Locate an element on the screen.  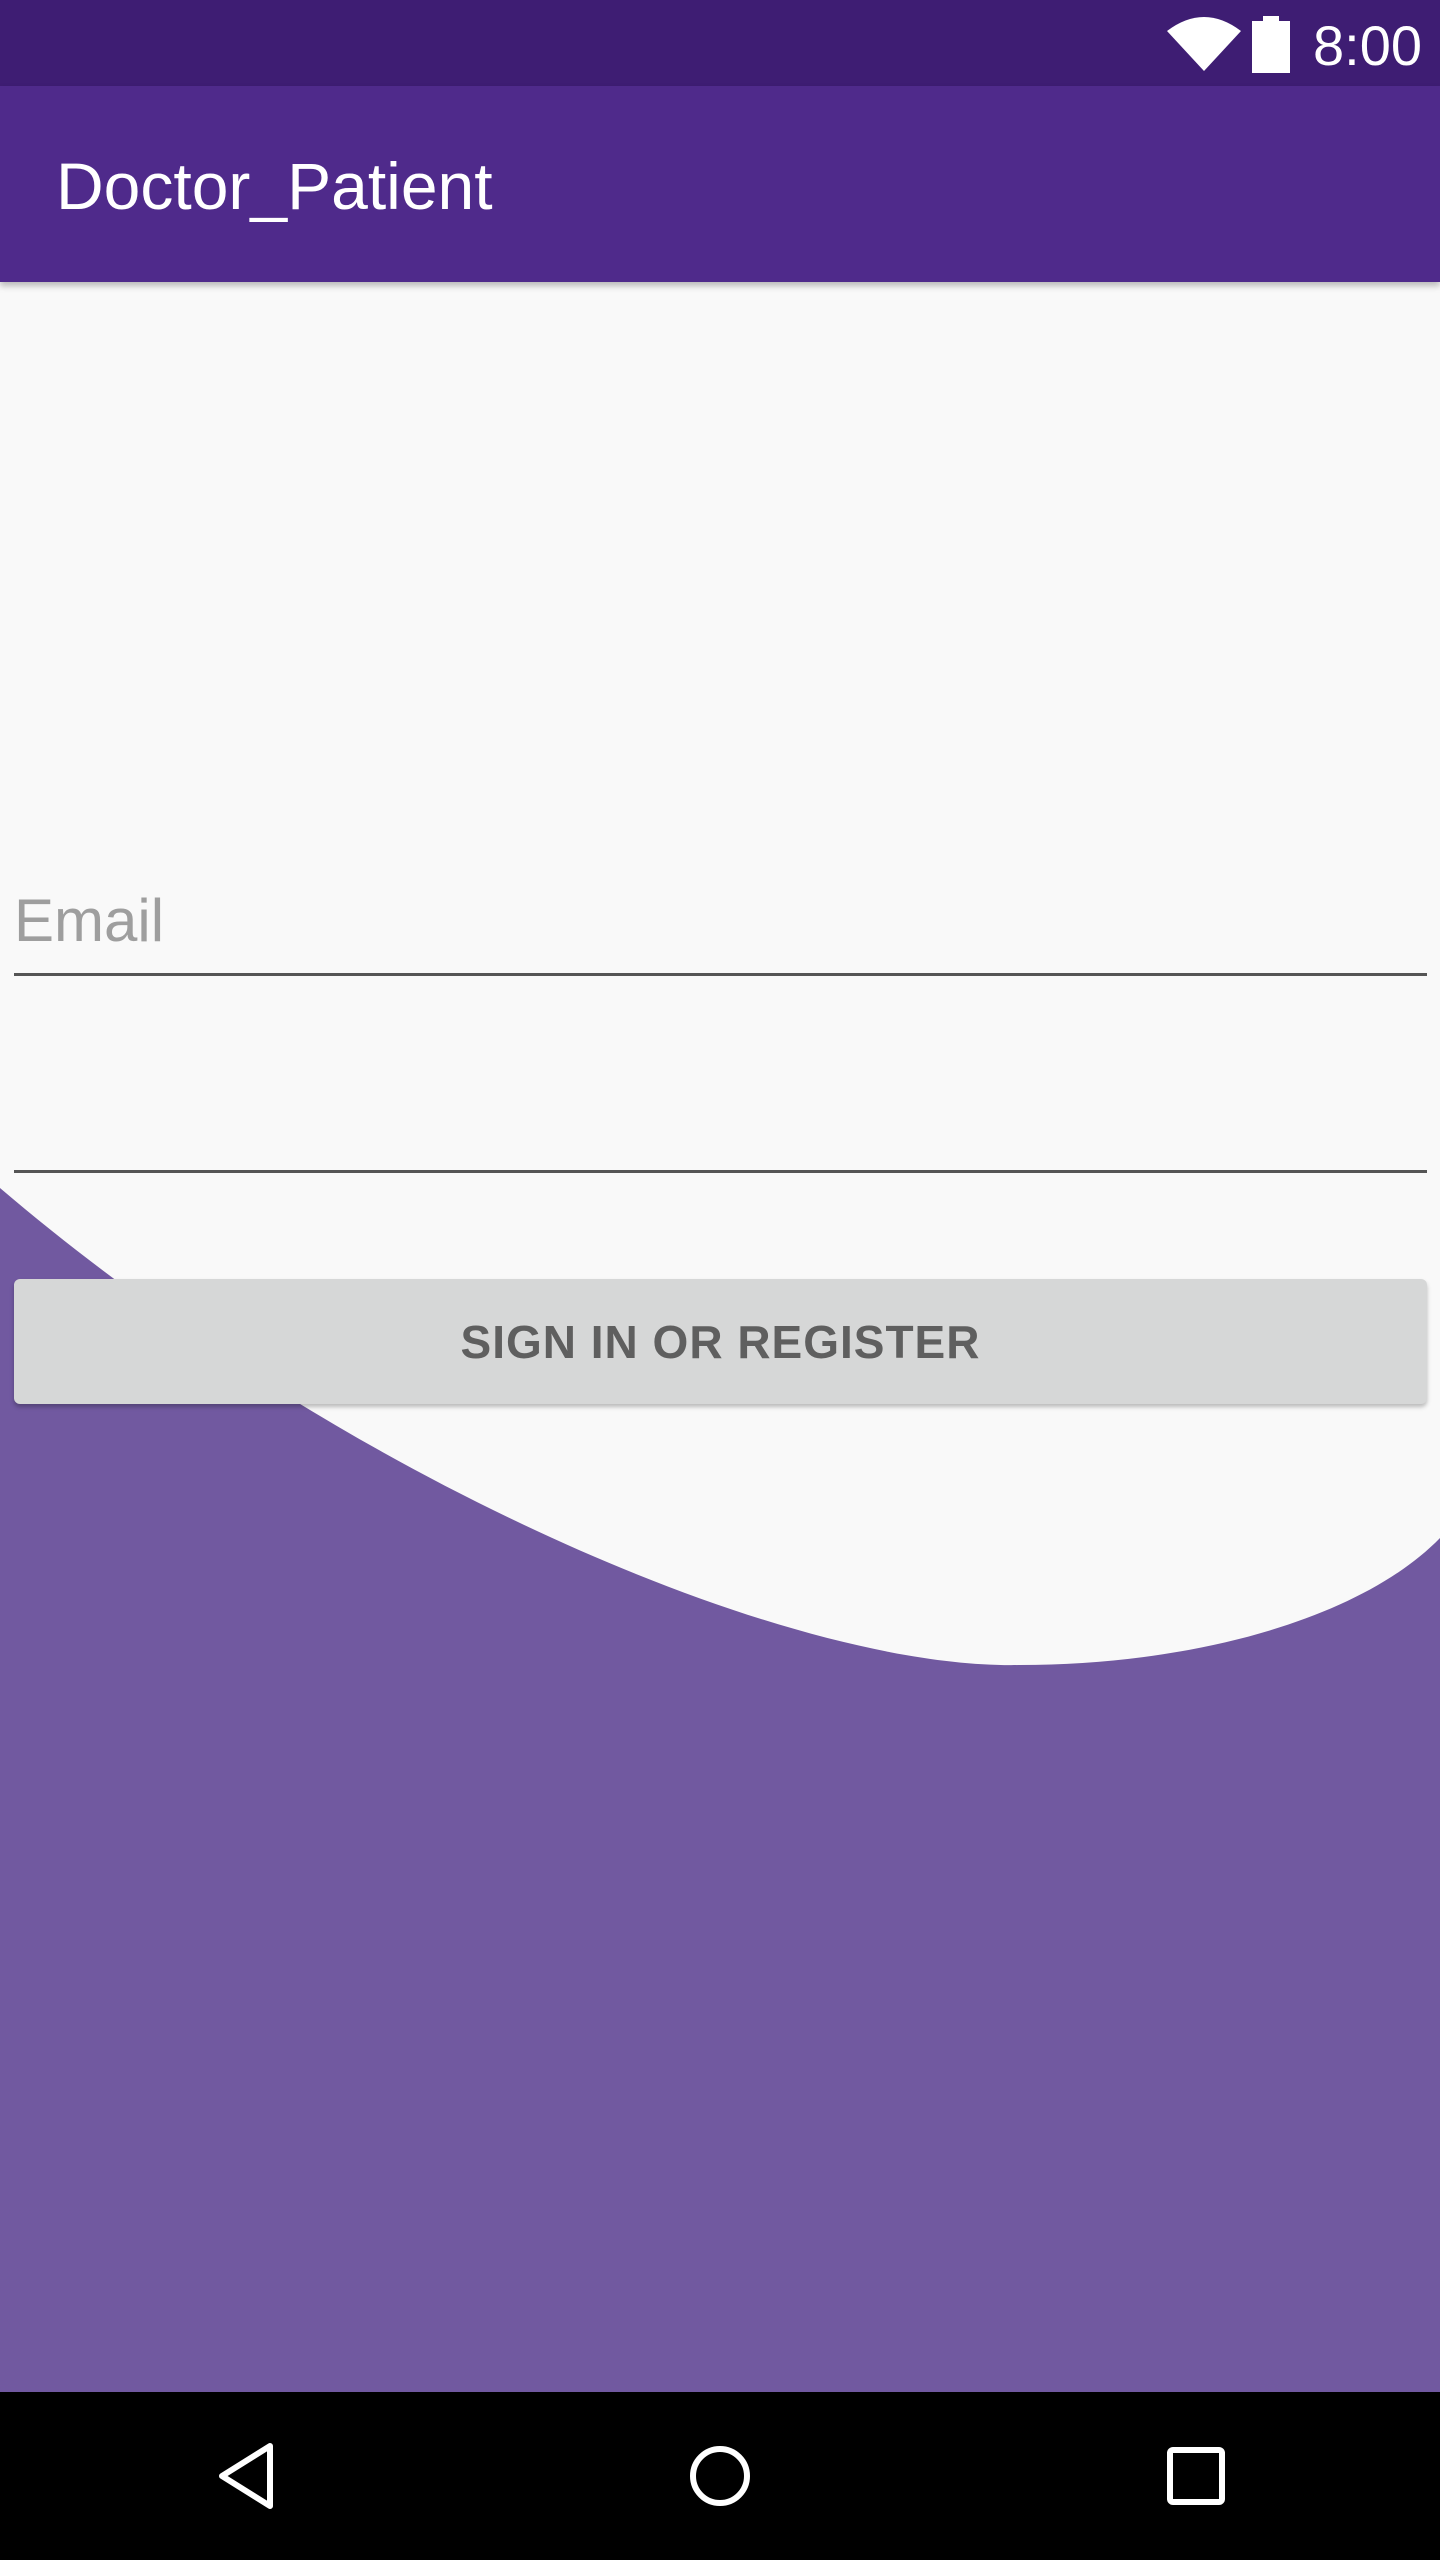
back-icon is located at coordinates (246, 2476).